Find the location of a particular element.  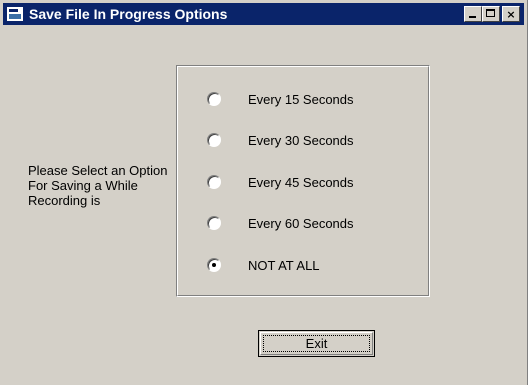

option-not-at-all: NOT AT ALL is located at coordinates (263, 265).